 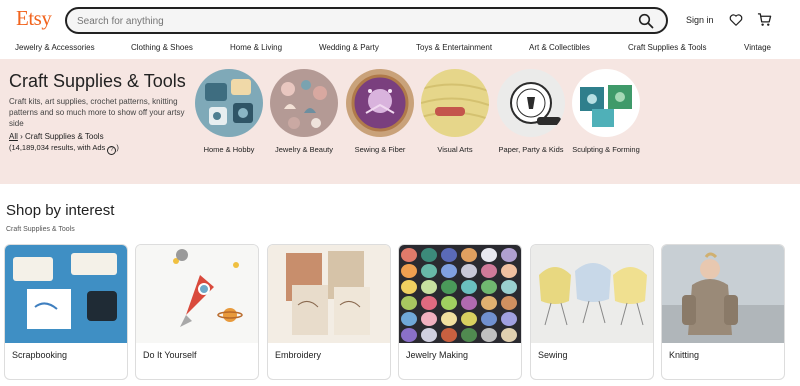 What do you see at coordinates (229, 103) in the screenshot?
I see `stamps-image` at bounding box center [229, 103].